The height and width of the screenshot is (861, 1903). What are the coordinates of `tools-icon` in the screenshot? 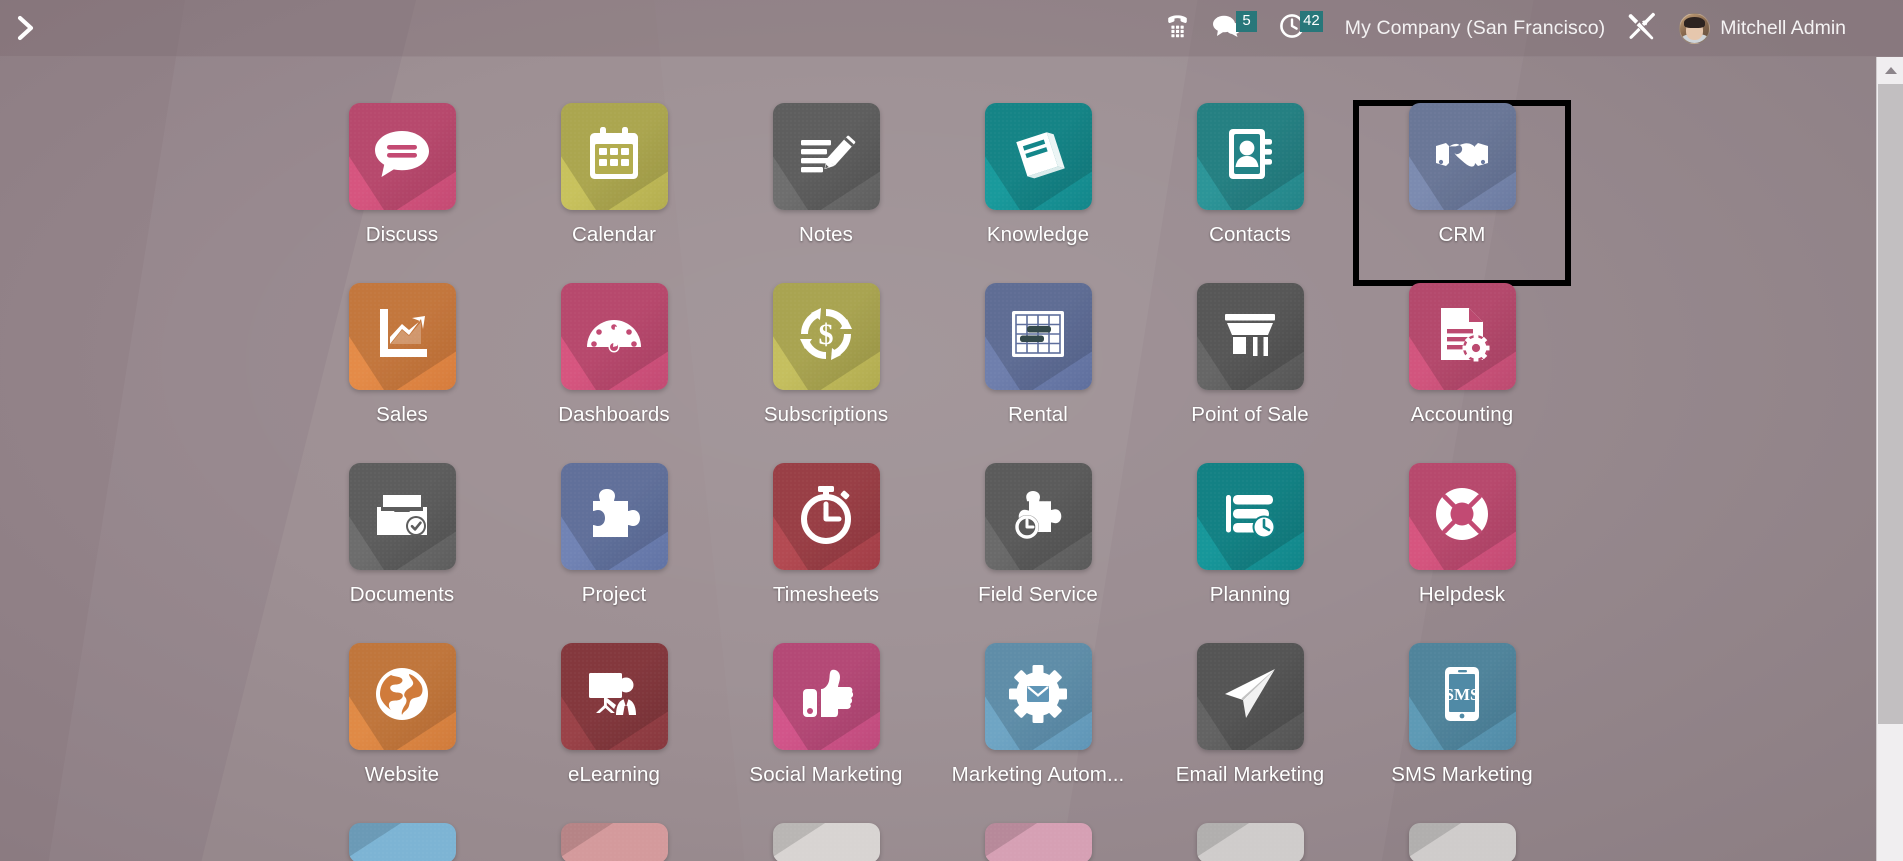 It's located at (1642, 28).